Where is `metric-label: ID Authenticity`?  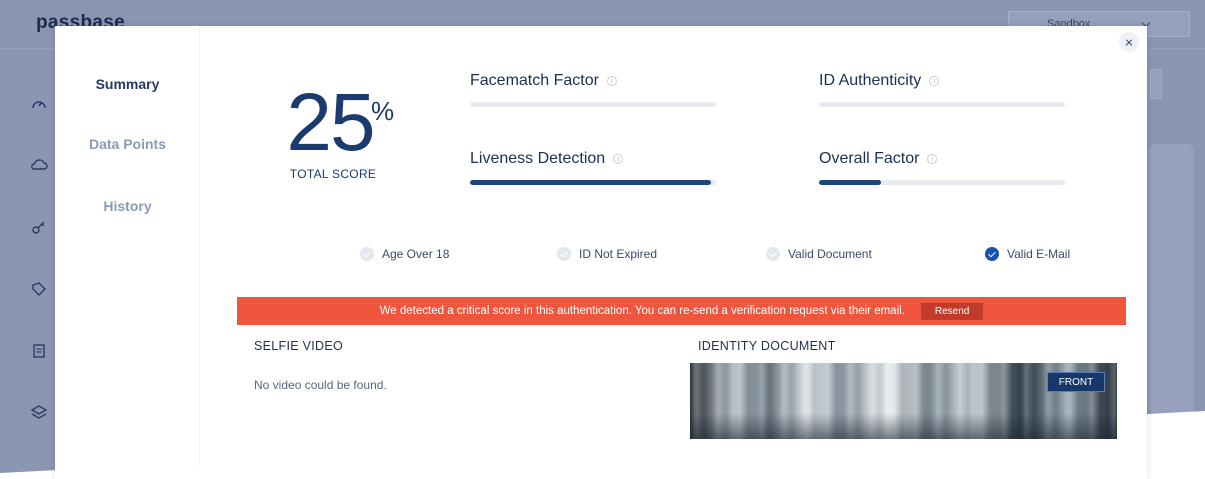
metric-label: ID Authenticity is located at coordinates (870, 80).